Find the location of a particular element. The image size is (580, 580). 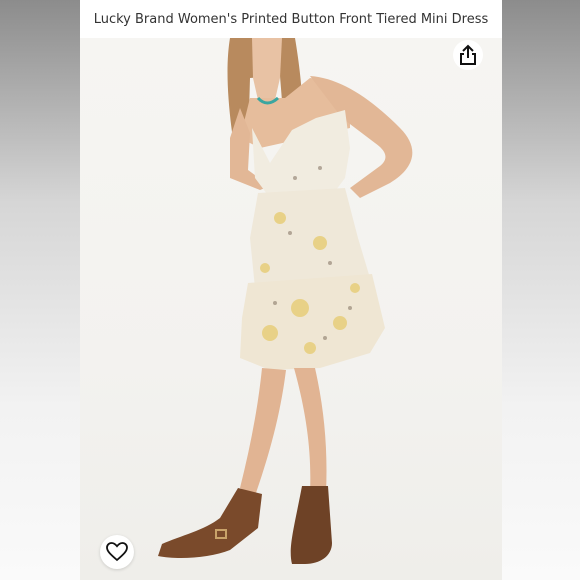

right-backdrop is located at coordinates (541, 290).